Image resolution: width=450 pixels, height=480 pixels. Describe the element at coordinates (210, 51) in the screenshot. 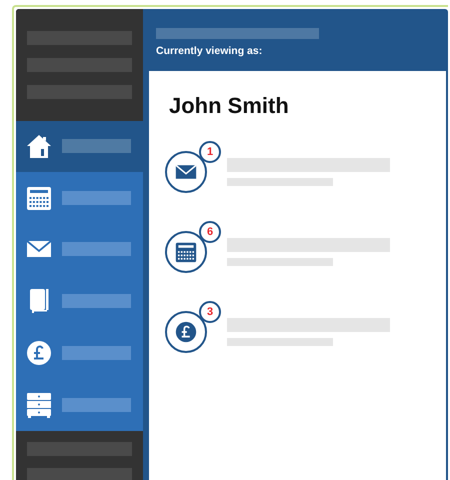

I see `viewing-label: Currently viewing as:` at that location.